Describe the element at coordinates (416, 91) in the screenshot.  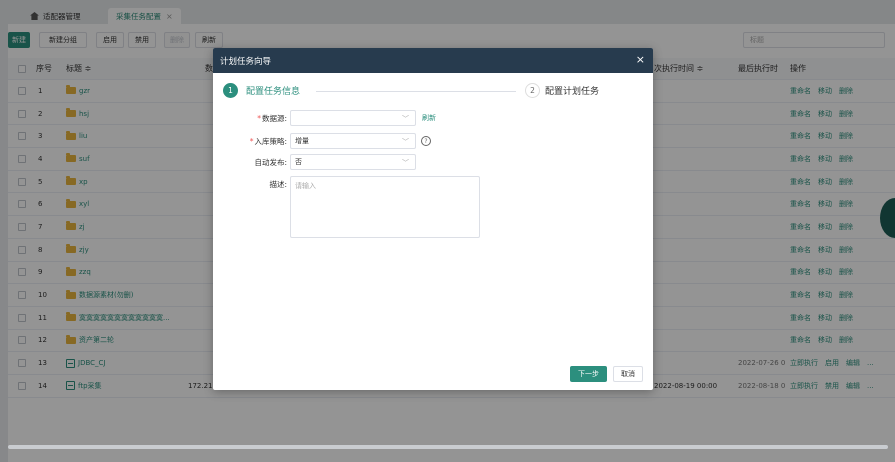
I see `step-divider` at that location.